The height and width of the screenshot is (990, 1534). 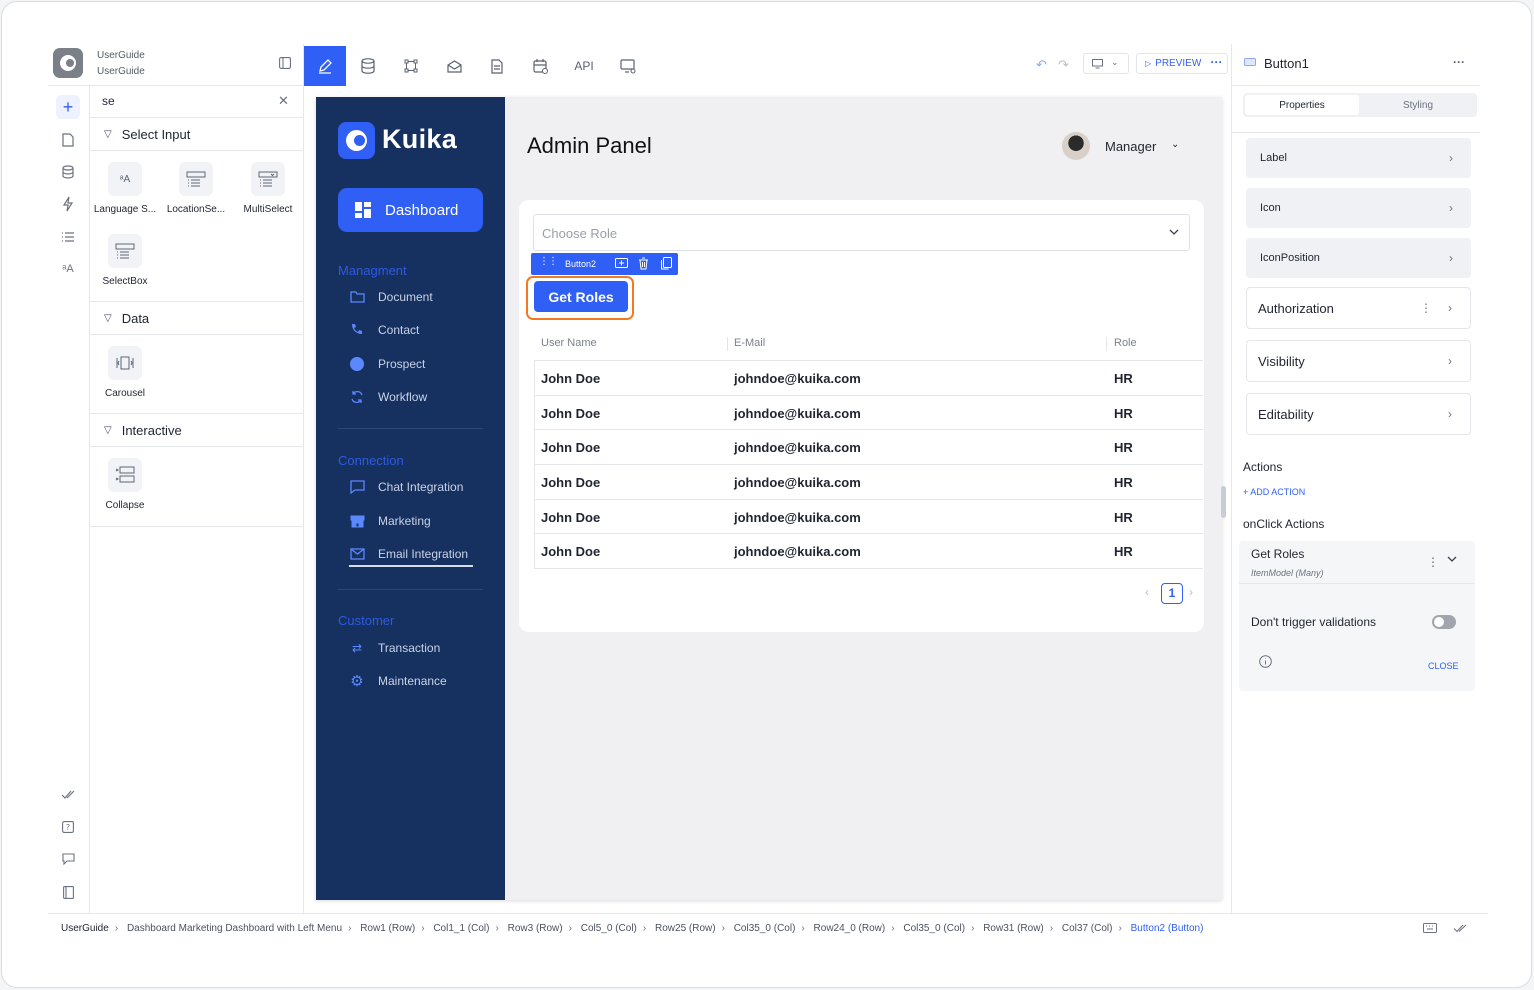 I want to click on breadcrumb-item: UserGuide, so click(x=85, y=928).